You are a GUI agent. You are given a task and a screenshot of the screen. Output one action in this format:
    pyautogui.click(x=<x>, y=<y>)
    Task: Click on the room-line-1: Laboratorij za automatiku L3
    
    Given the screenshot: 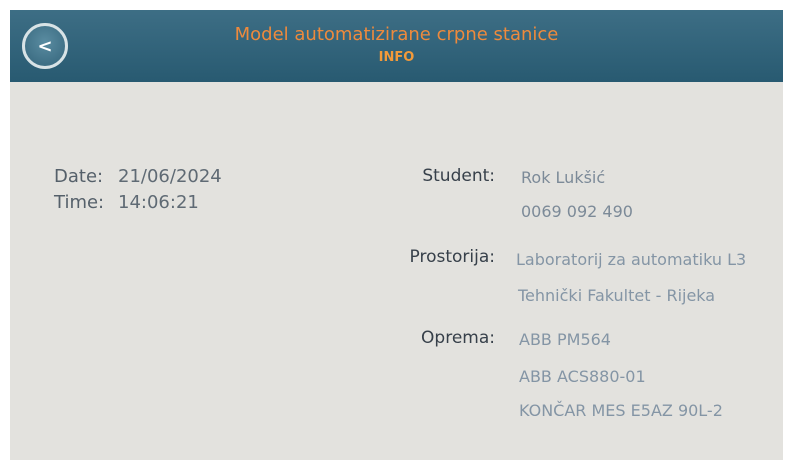 What is the action you would take?
    pyautogui.click(x=631, y=259)
    